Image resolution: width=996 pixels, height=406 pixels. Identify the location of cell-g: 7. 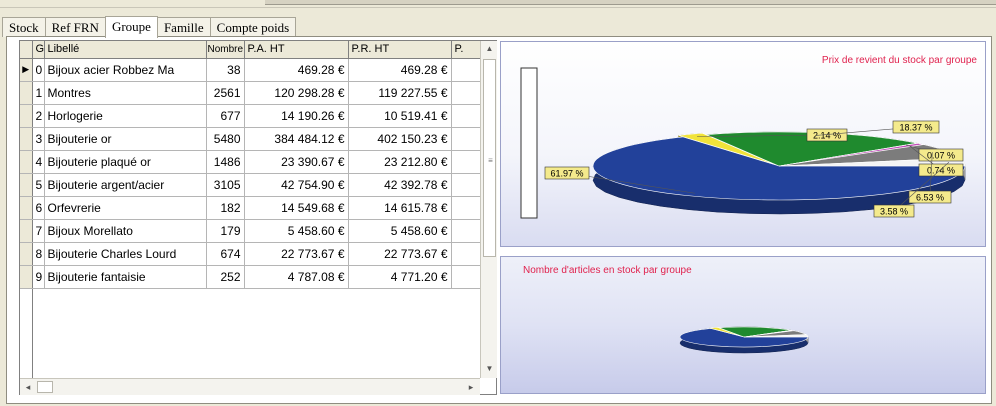
(38, 231).